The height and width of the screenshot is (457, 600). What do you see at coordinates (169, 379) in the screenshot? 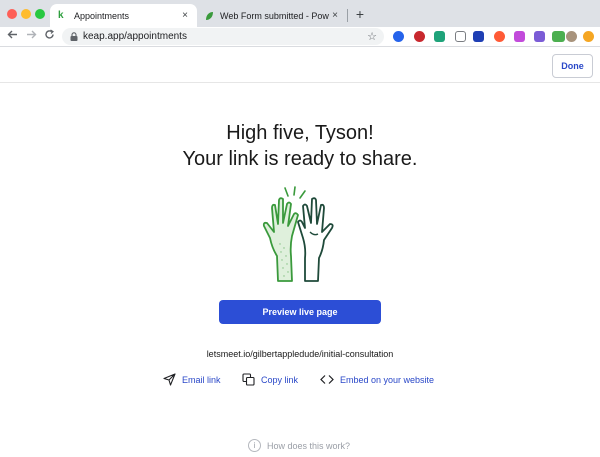
I see `send-paper-plane-icon` at bounding box center [169, 379].